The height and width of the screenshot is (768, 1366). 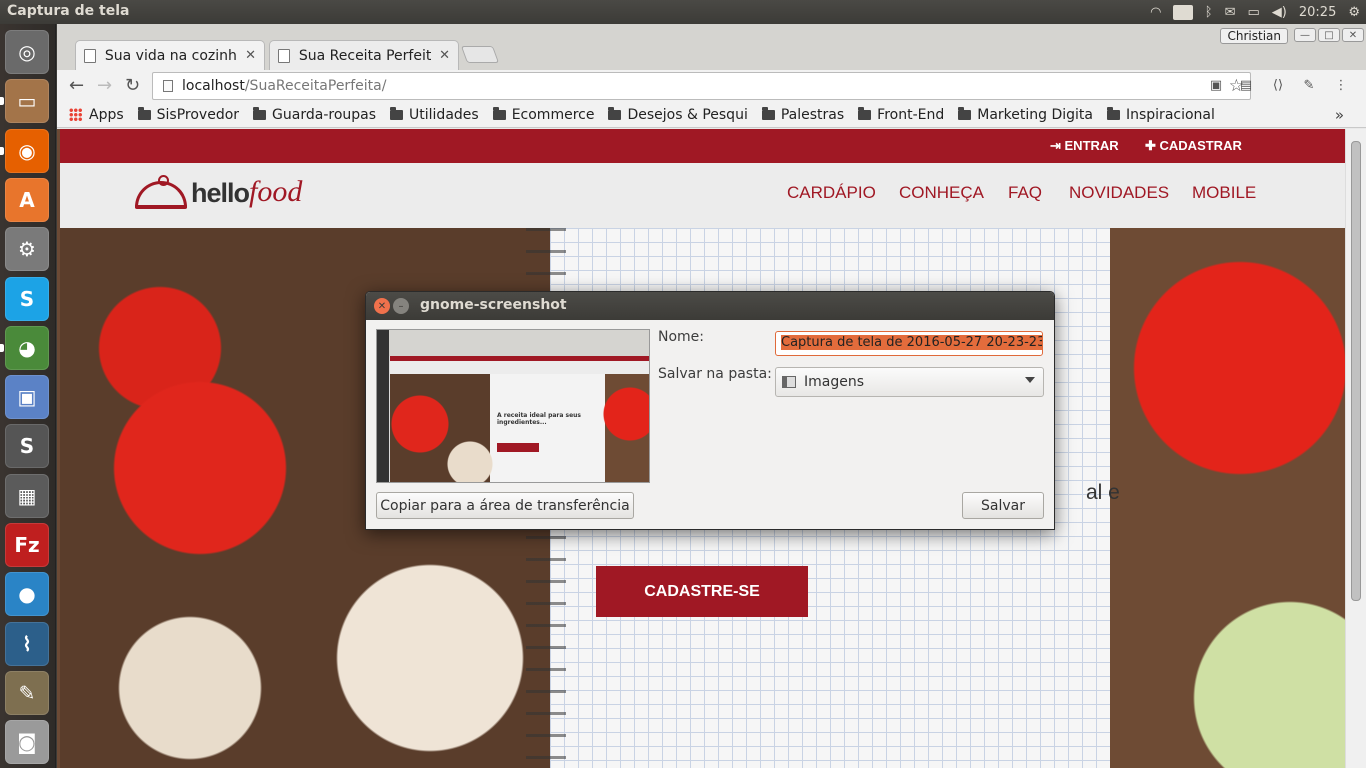 I want to click on ubuntu-dash-icon: ◎, so click(x=27, y=52).